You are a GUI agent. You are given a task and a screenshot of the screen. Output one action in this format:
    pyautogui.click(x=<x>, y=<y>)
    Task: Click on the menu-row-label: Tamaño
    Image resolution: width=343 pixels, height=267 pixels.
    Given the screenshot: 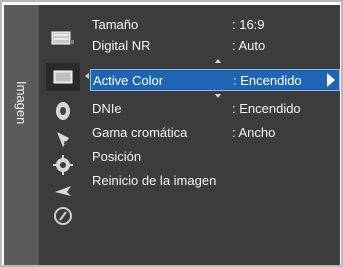 What is the action you would take?
    pyautogui.click(x=115, y=24)
    